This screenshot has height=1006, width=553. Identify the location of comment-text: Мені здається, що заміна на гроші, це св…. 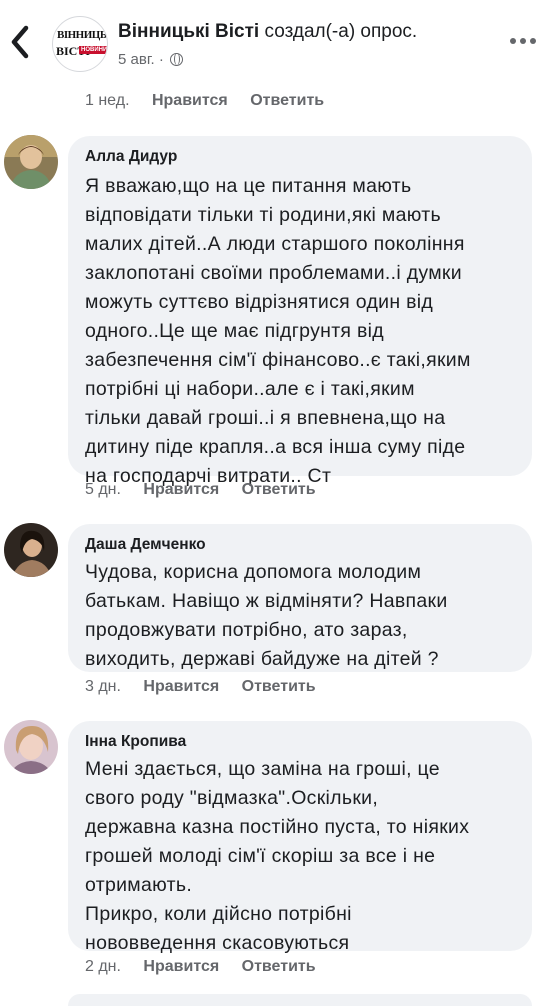
(277, 856).